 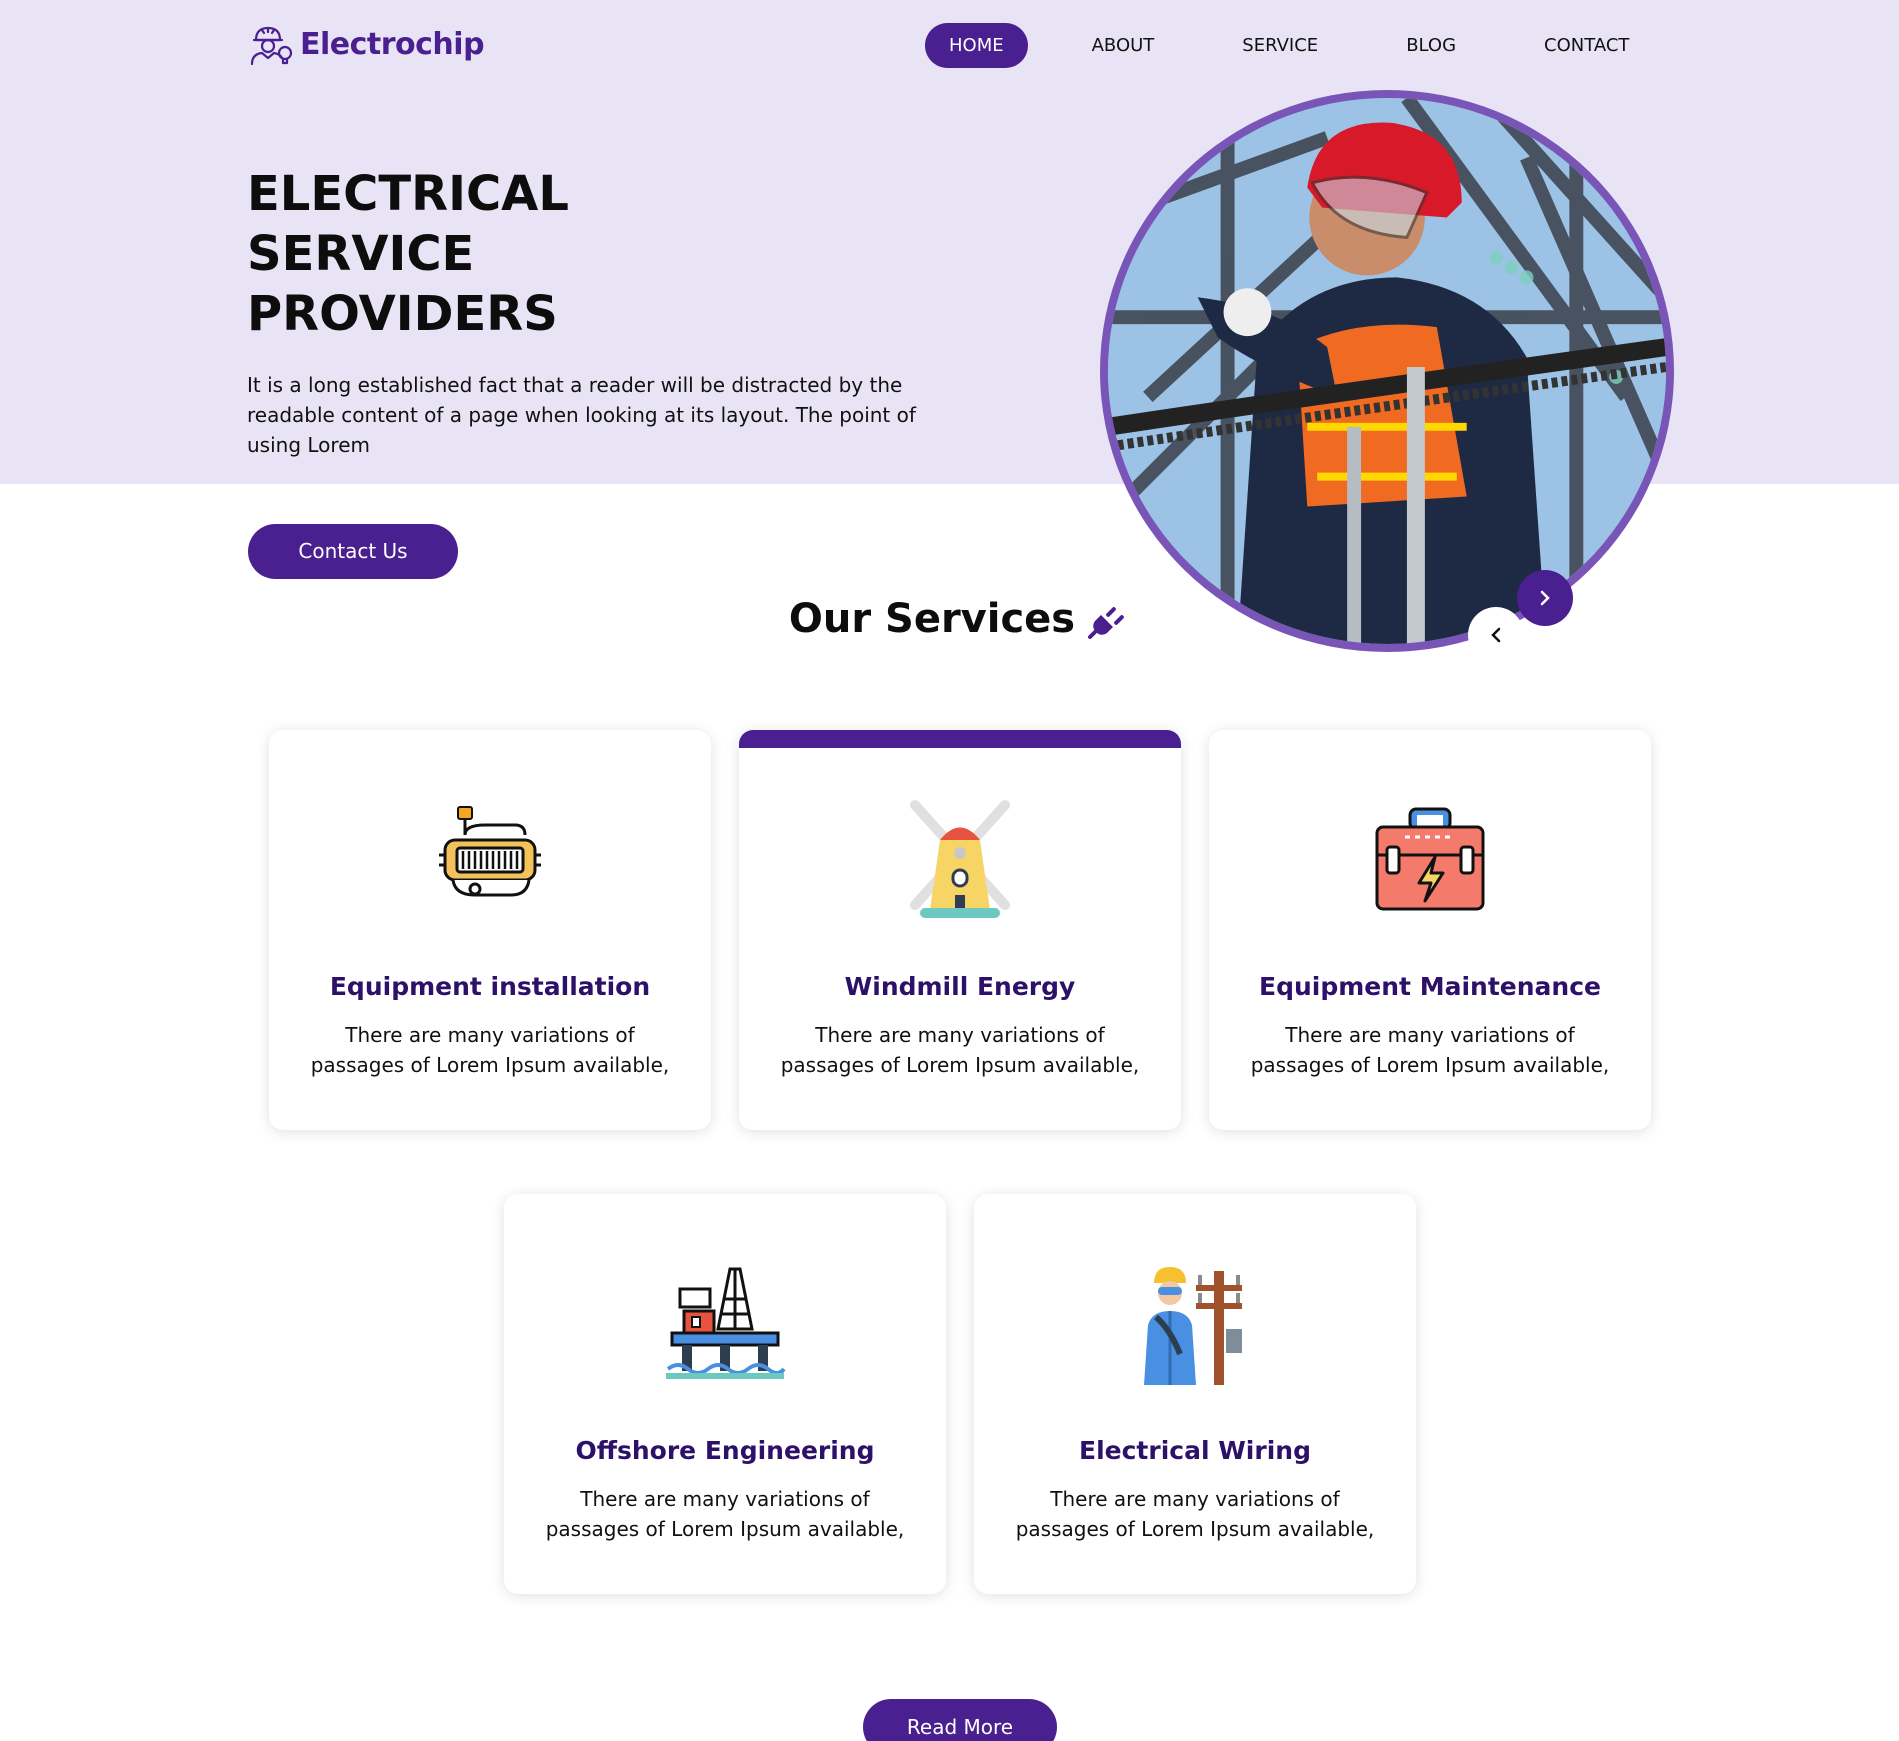 I want to click on main-nav: HOME ABOUT SERVICE BLOG CONTACT, so click(x=1289, y=45).